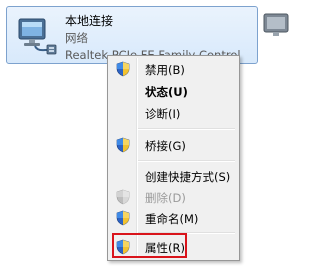 This screenshot has height=266, width=320. I want to click on menu-item-disable: 禁用(B), so click(173, 69).